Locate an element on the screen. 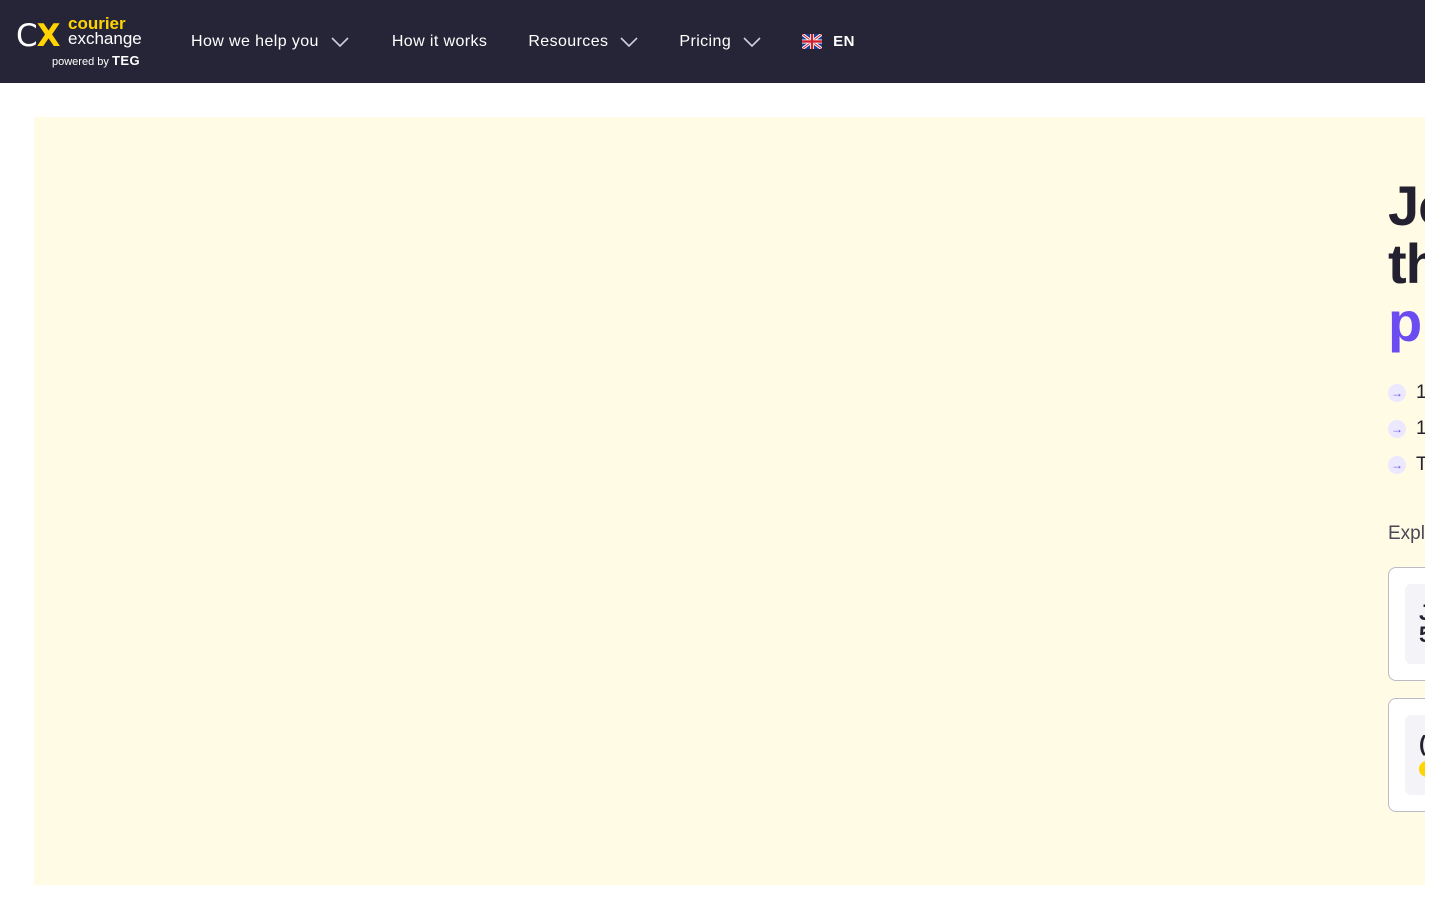 The image size is (1440, 900). option-card-title: ( is located at coordinates (1422, 744).